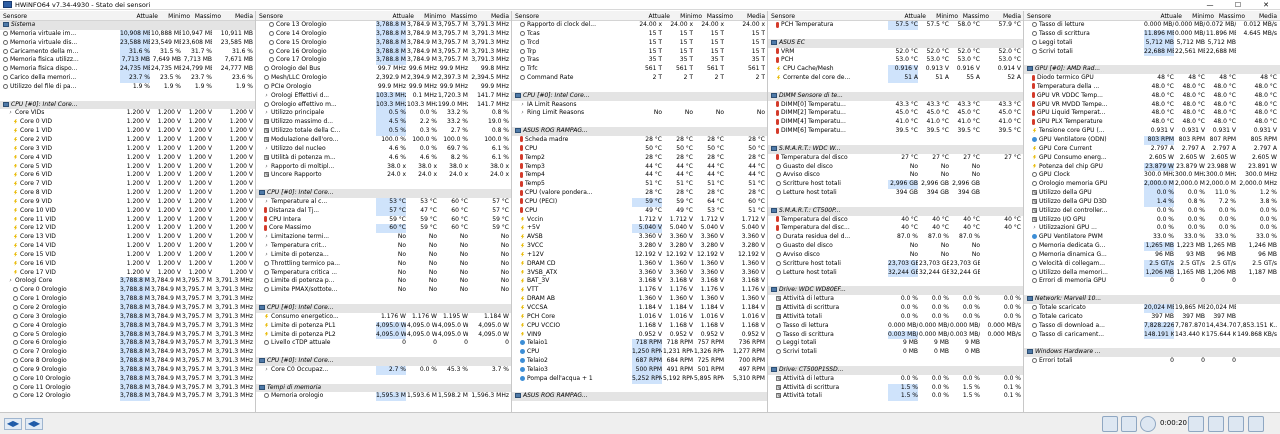 The height and width of the screenshot is (434, 1280). What do you see at coordinates (639, 353) in the screenshot?
I see `sensor-row: CPU 1,250 RPM 1,231 RPM 1,326 RPM 1,277 RPM` at bounding box center [639, 353].